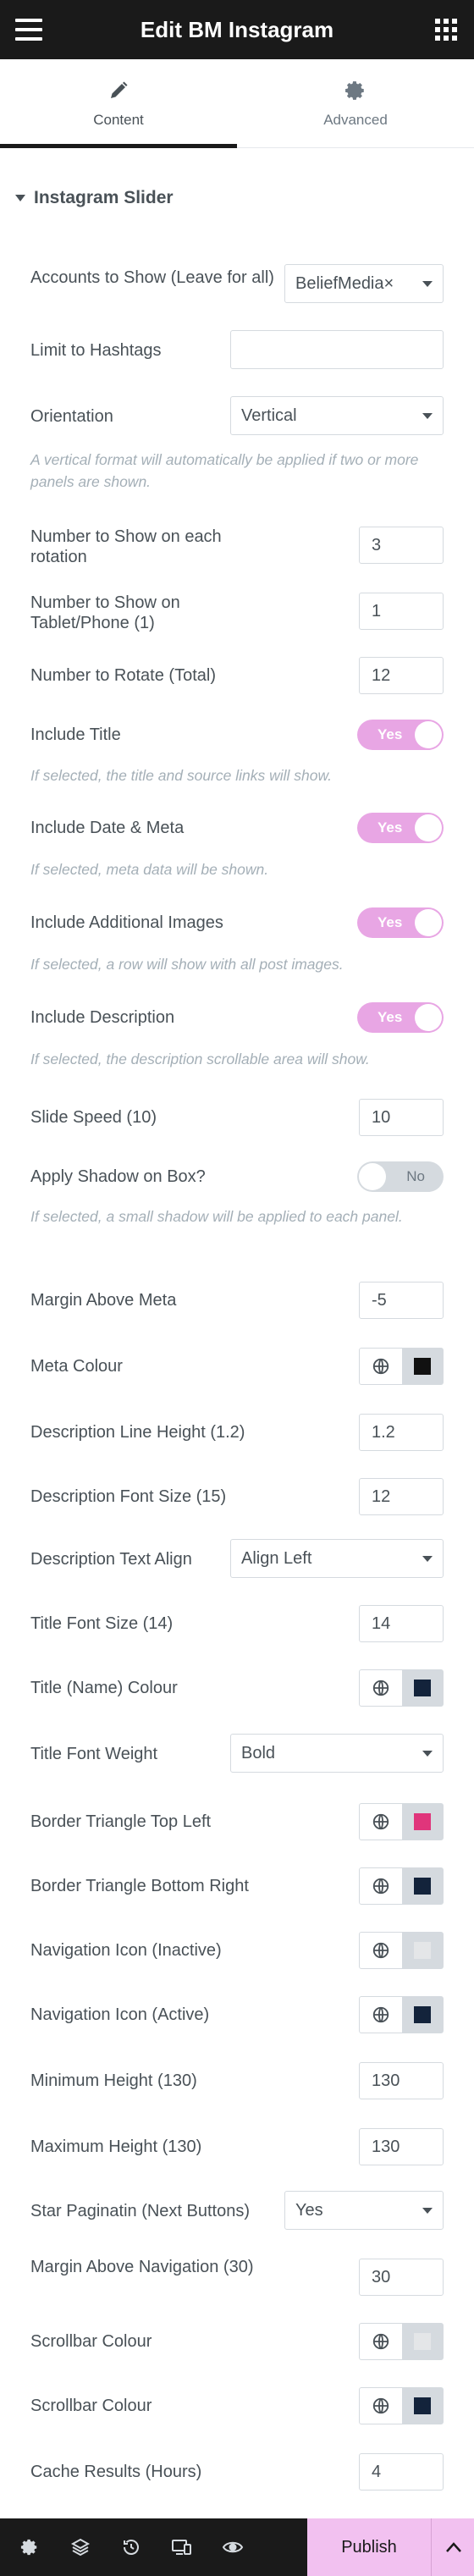 The image size is (474, 2576). Describe the element at coordinates (94, 198) in the screenshot. I see `section-instagram-slider: Instagram Slider` at that location.